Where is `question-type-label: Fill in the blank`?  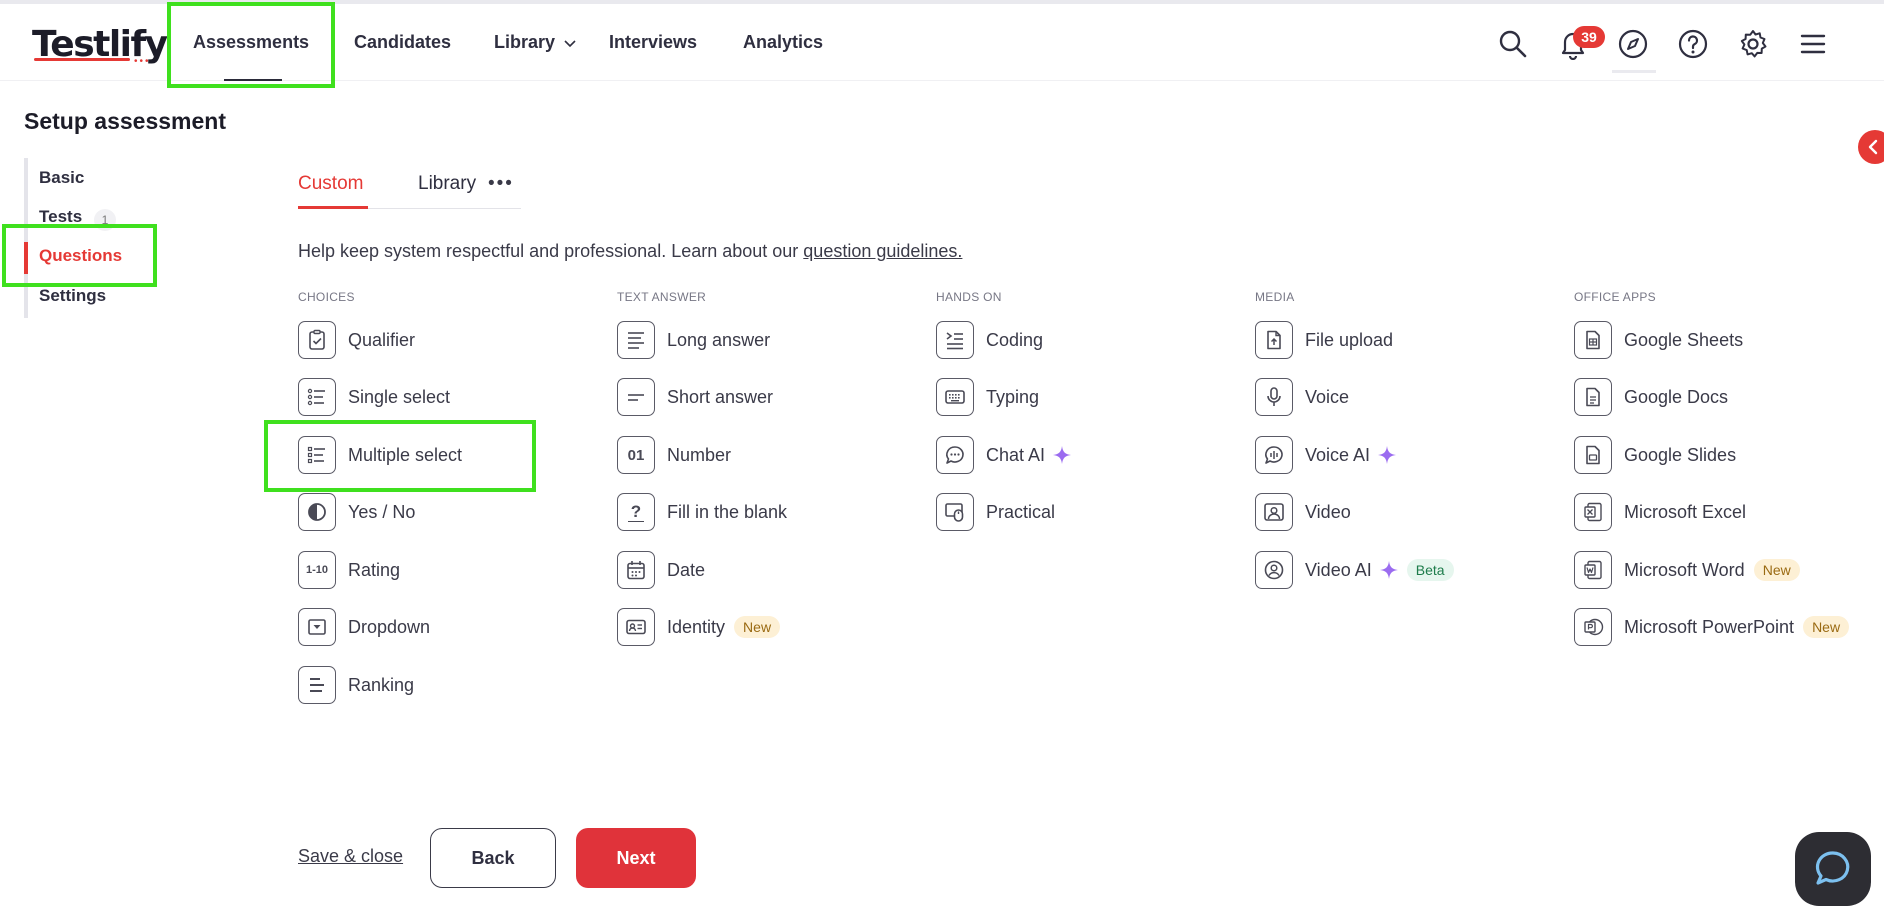 question-type-label: Fill in the blank is located at coordinates (727, 511).